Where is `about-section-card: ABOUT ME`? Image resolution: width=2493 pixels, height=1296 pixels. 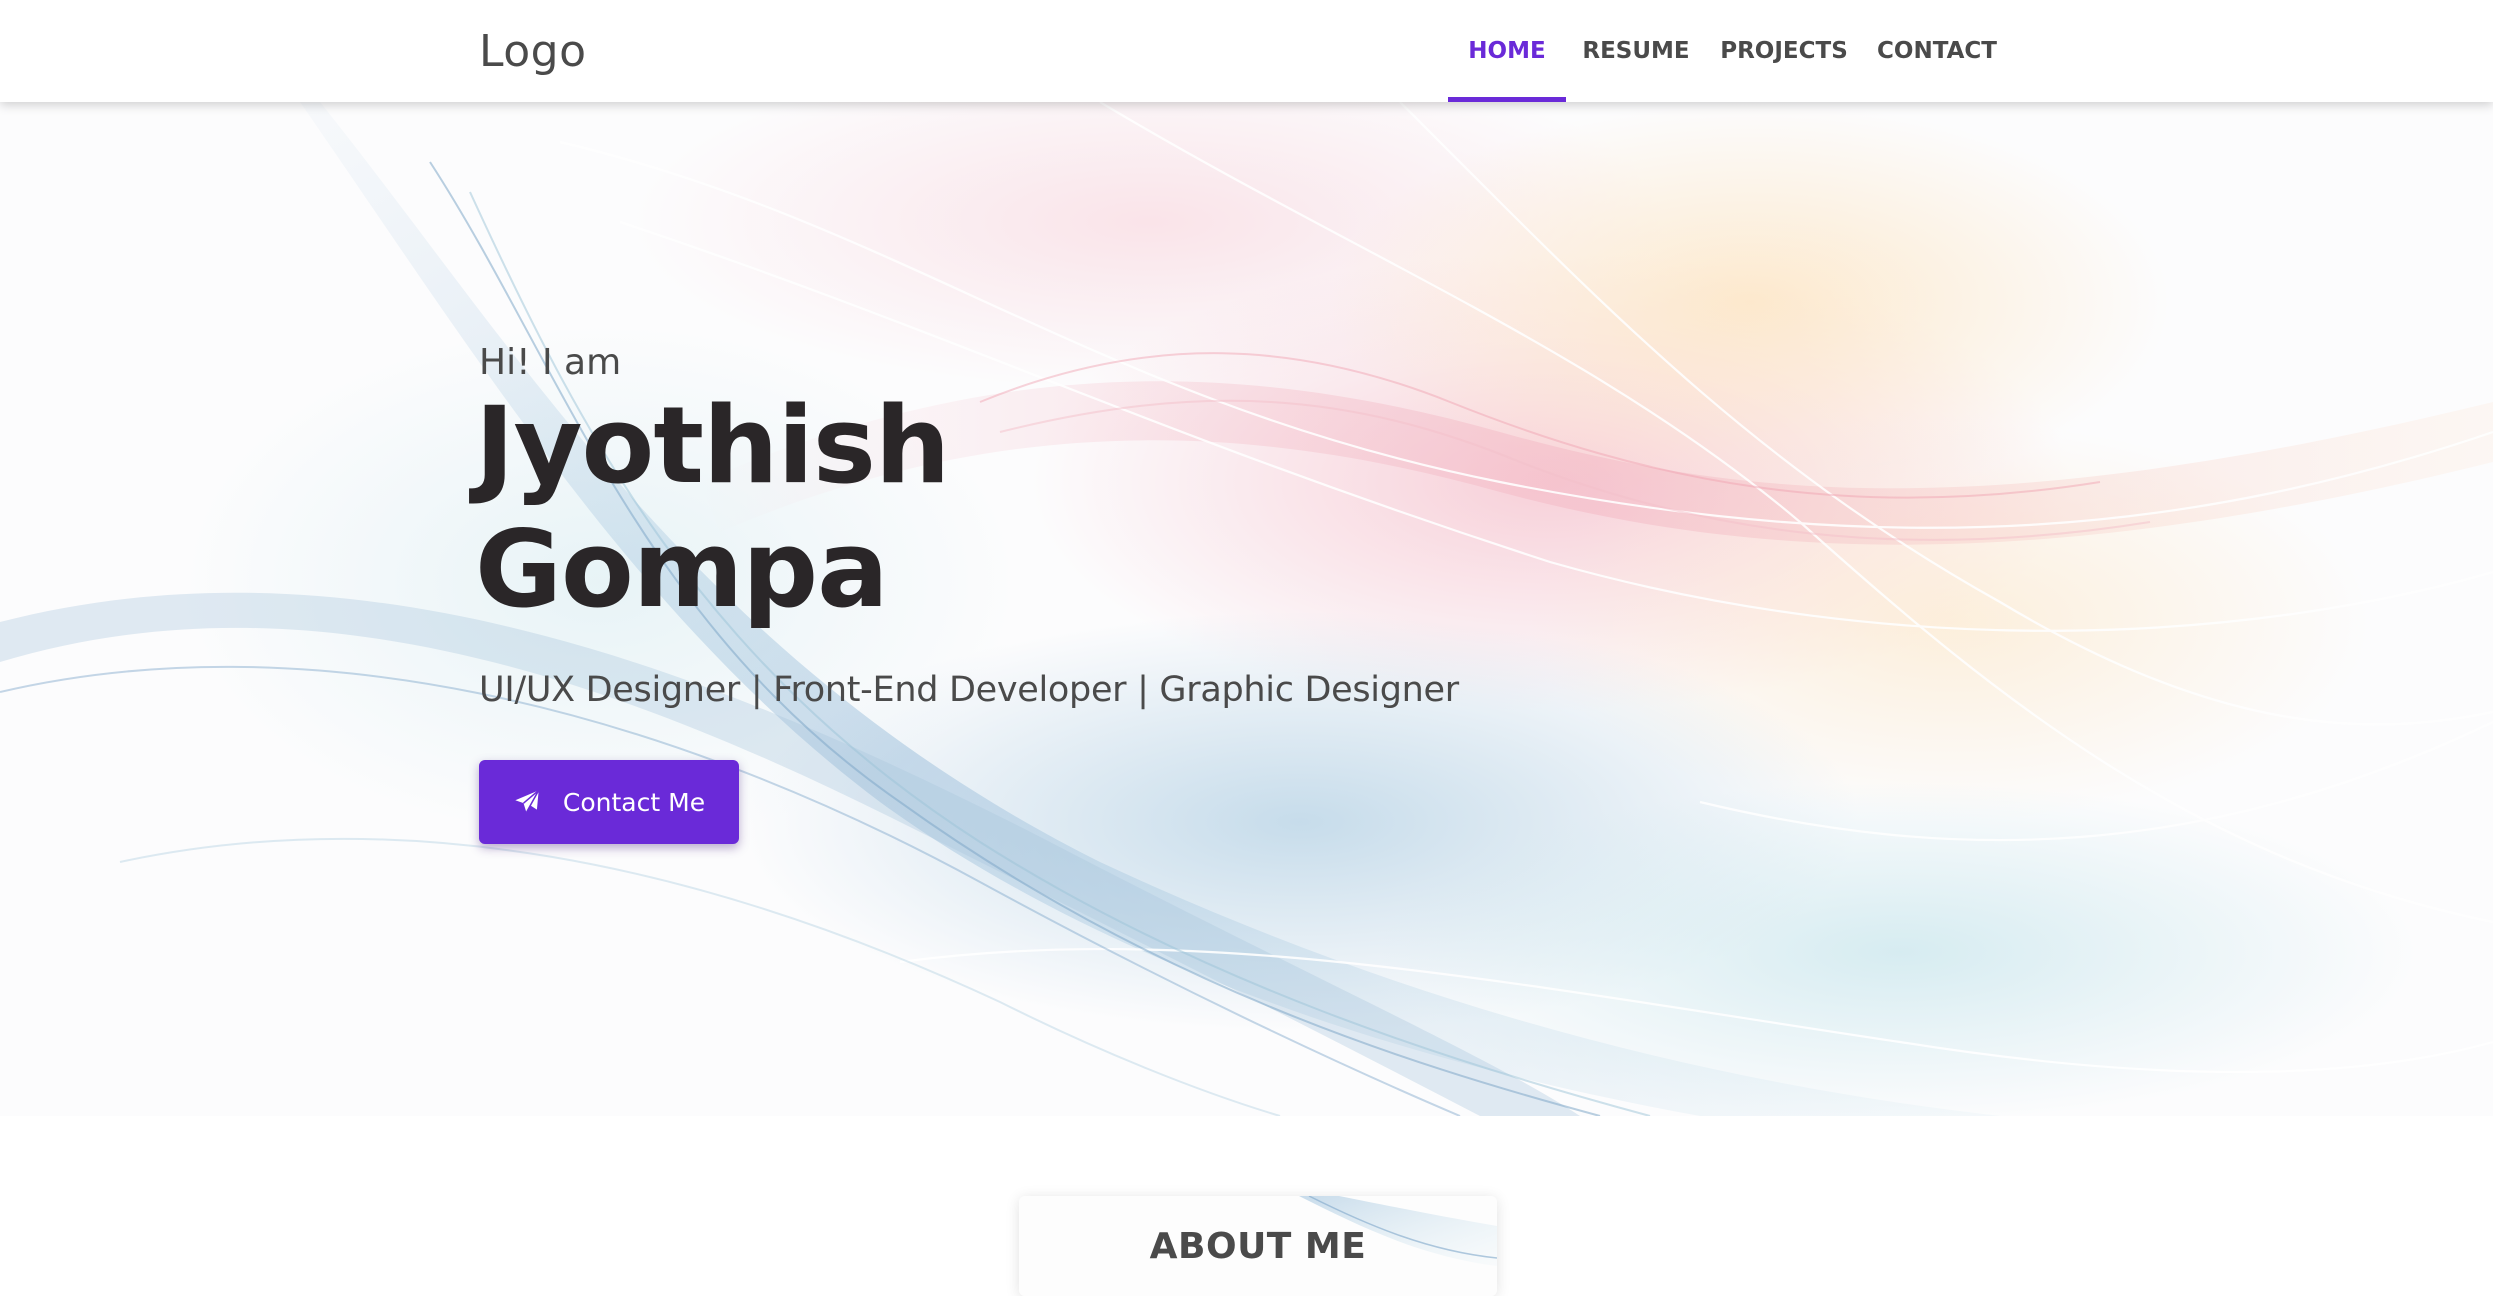 about-section-card: ABOUT ME is located at coordinates (1258, 1246).